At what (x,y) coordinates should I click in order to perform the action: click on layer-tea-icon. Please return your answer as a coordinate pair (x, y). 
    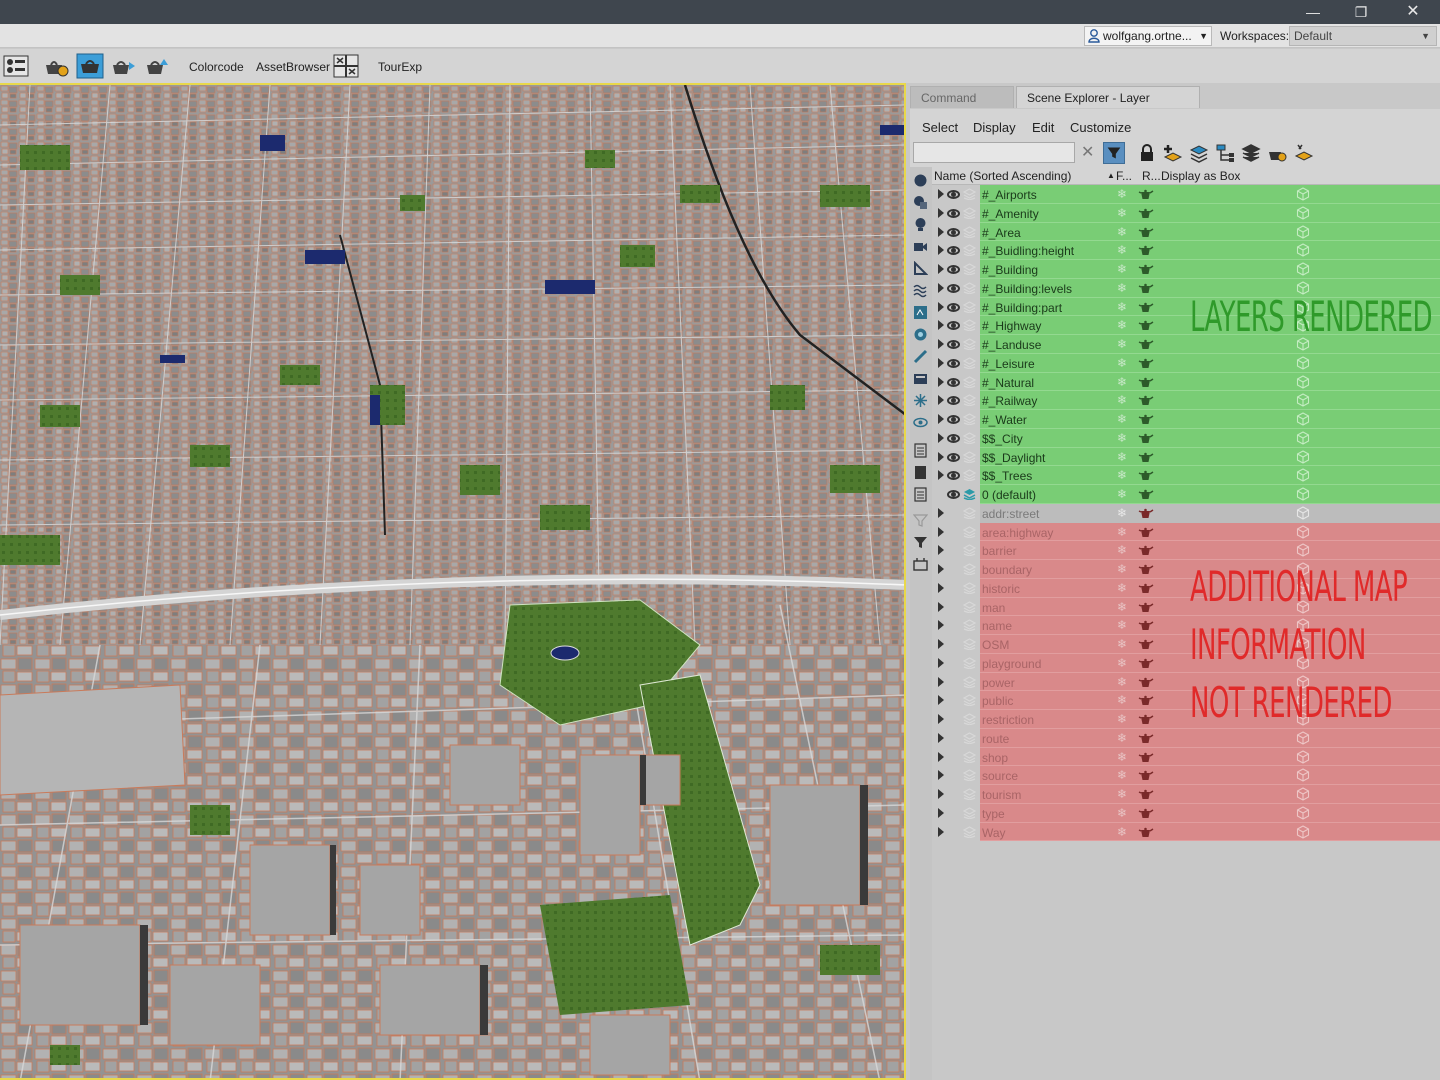
    Looking at the image, I should click on (1277, 153).